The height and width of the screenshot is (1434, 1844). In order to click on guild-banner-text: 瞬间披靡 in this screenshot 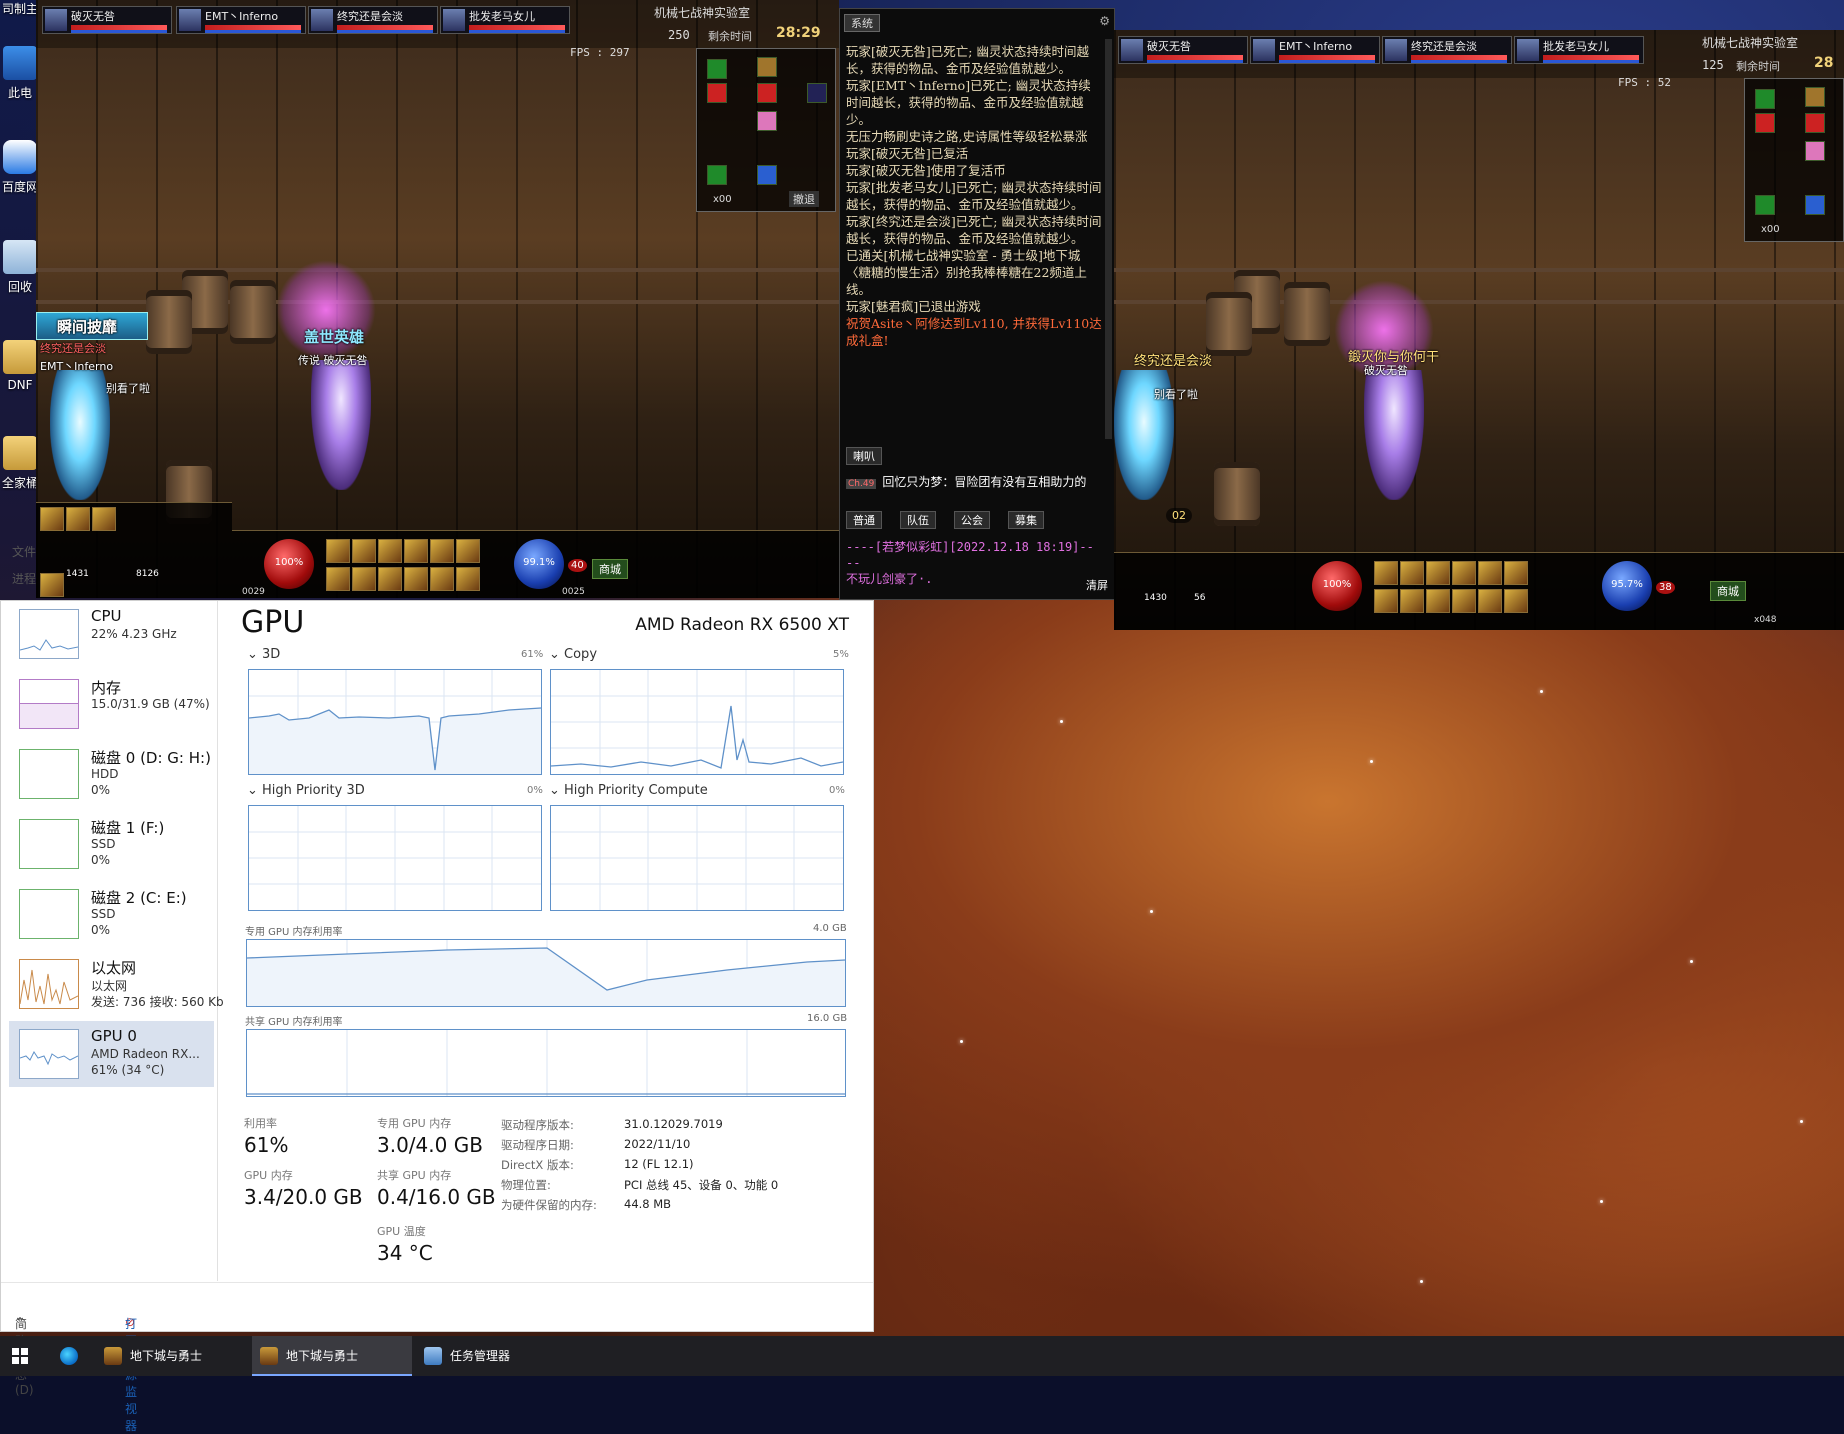, I will do `click(87, 327)`.